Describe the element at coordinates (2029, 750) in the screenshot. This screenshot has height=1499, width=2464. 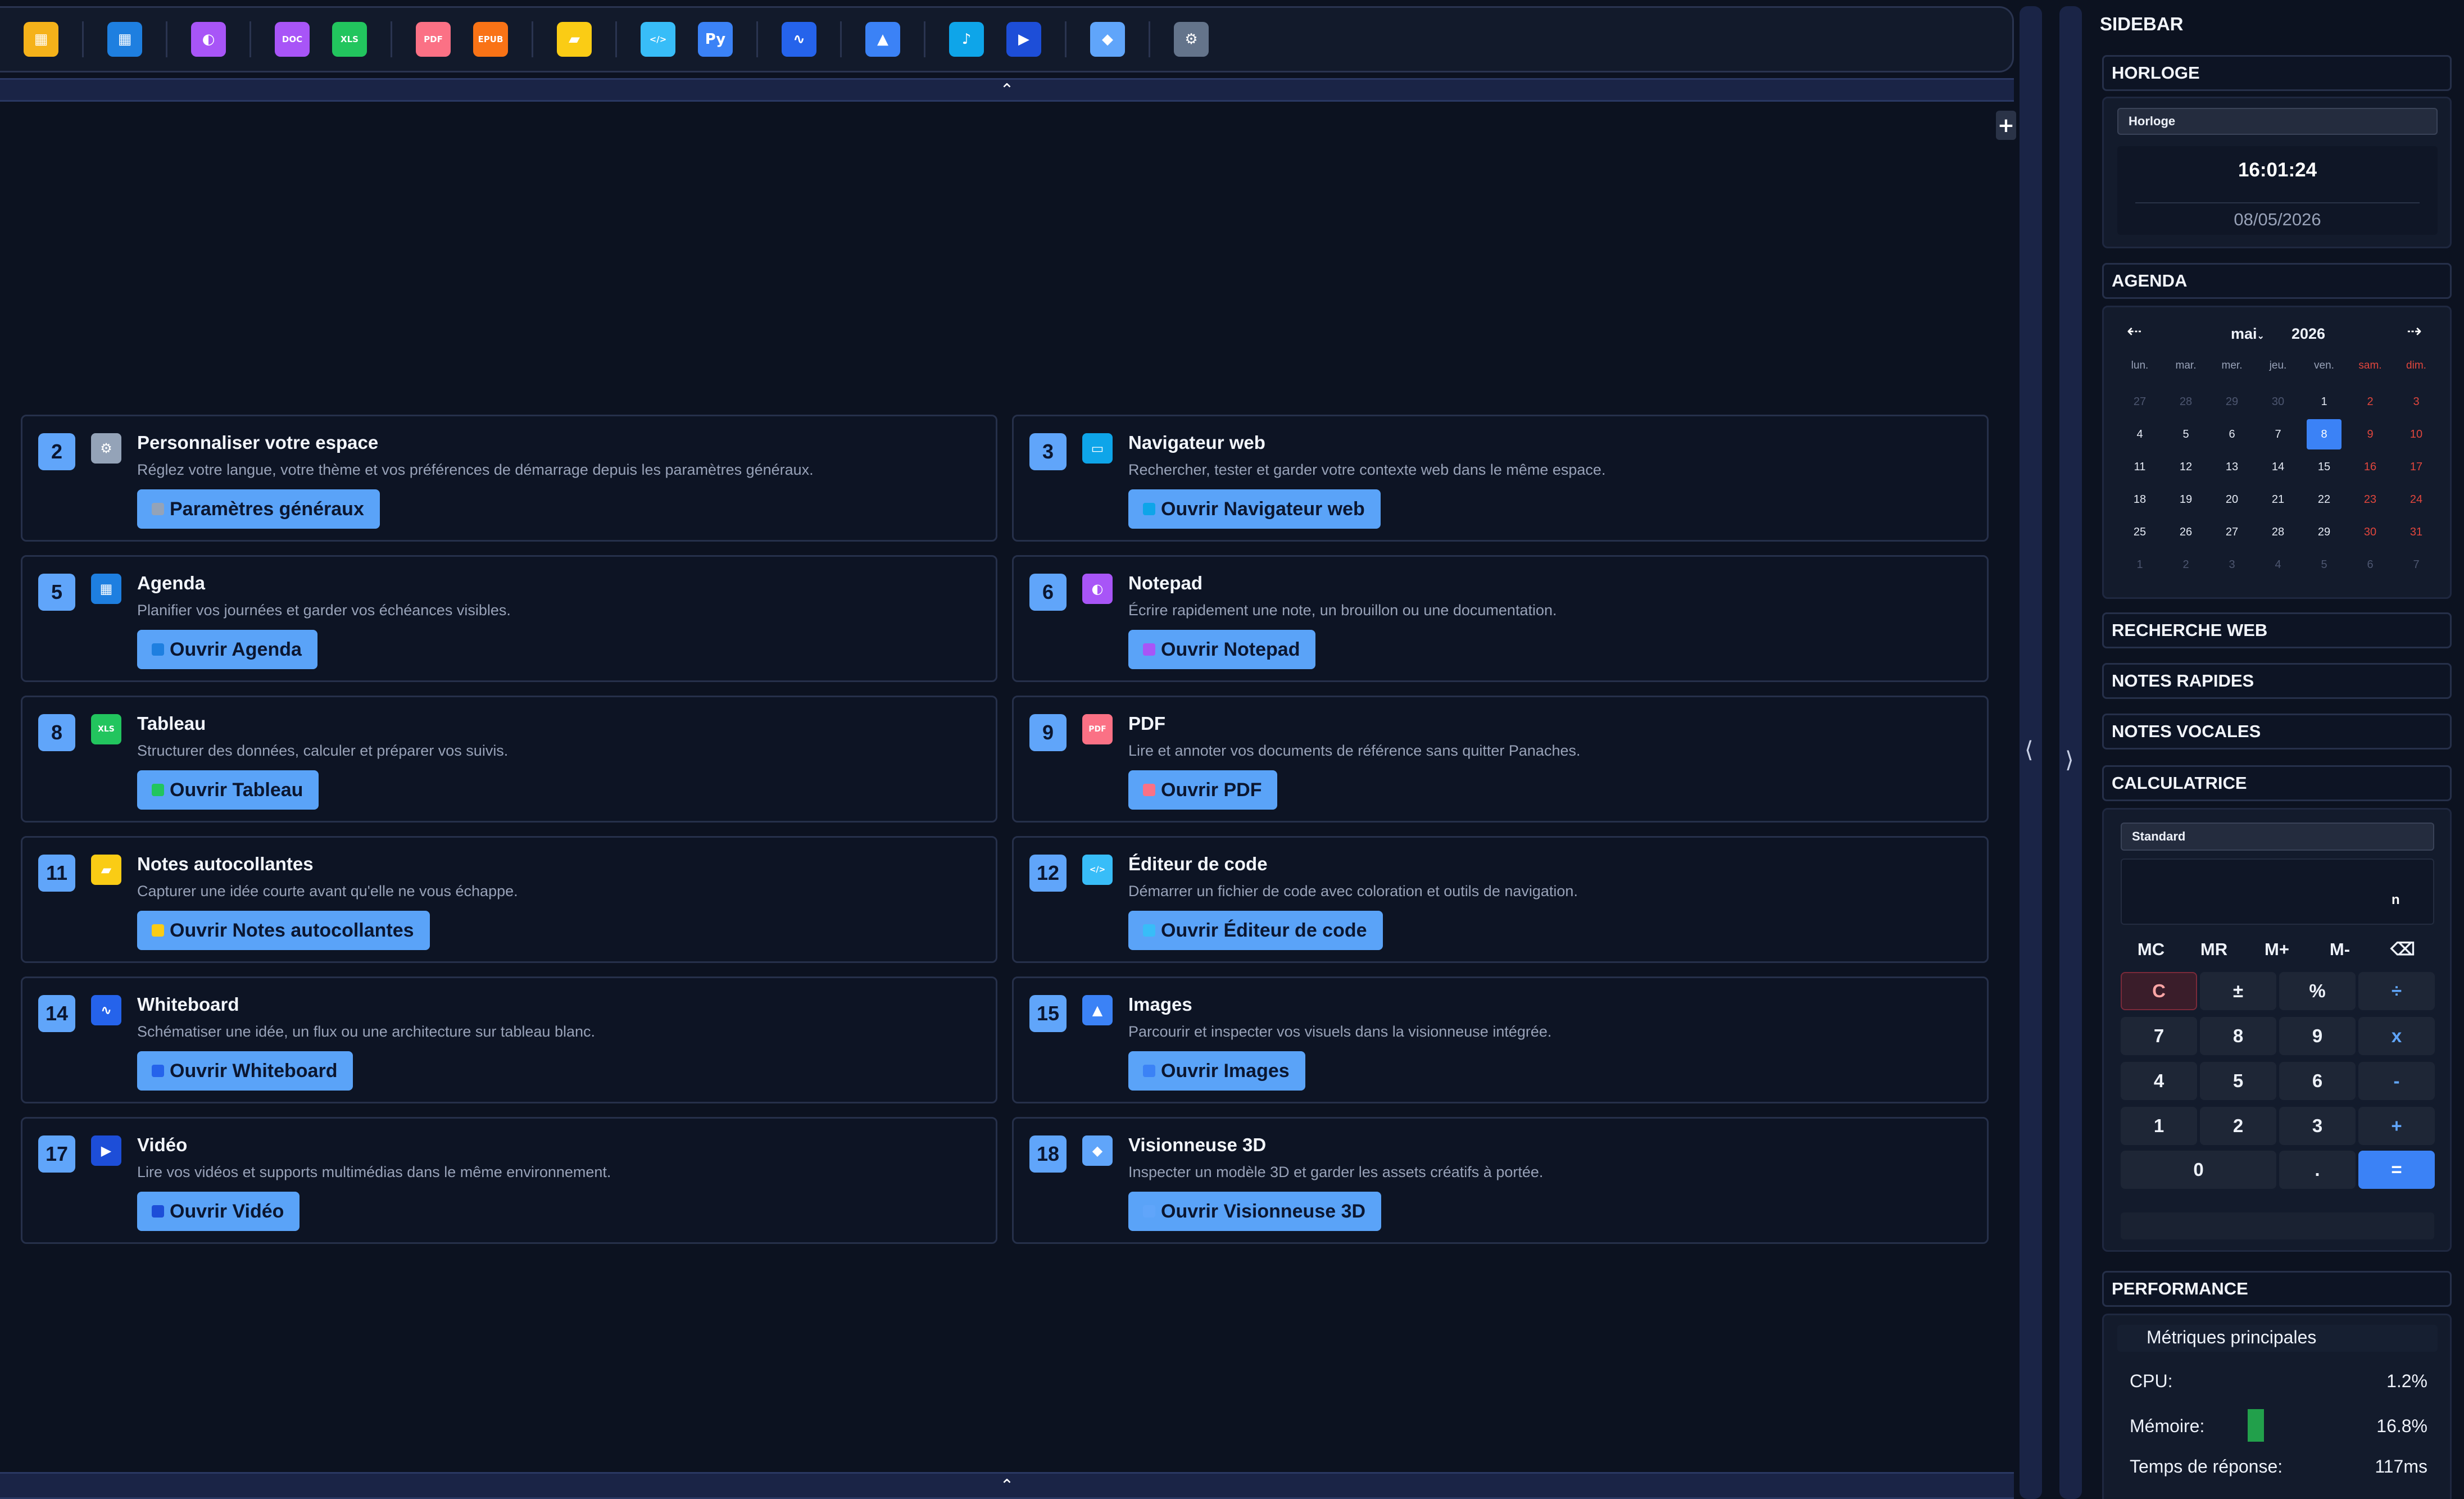
I see `collapse-left-icon: ⟨` at that location.